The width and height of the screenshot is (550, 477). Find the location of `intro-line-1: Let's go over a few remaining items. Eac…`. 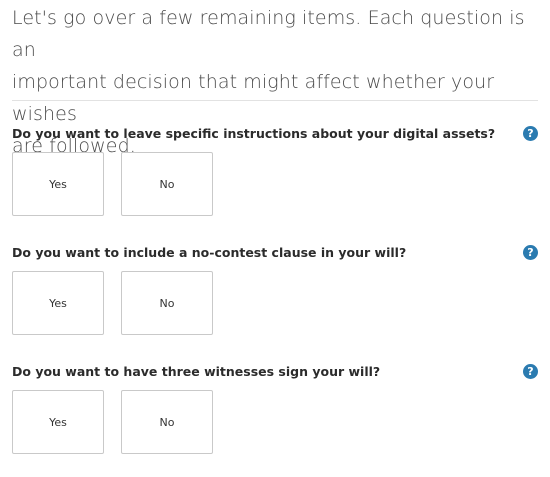

intro-line-1: Let's go over a few remaining items. Eac… is located at coordinates (268, 34).